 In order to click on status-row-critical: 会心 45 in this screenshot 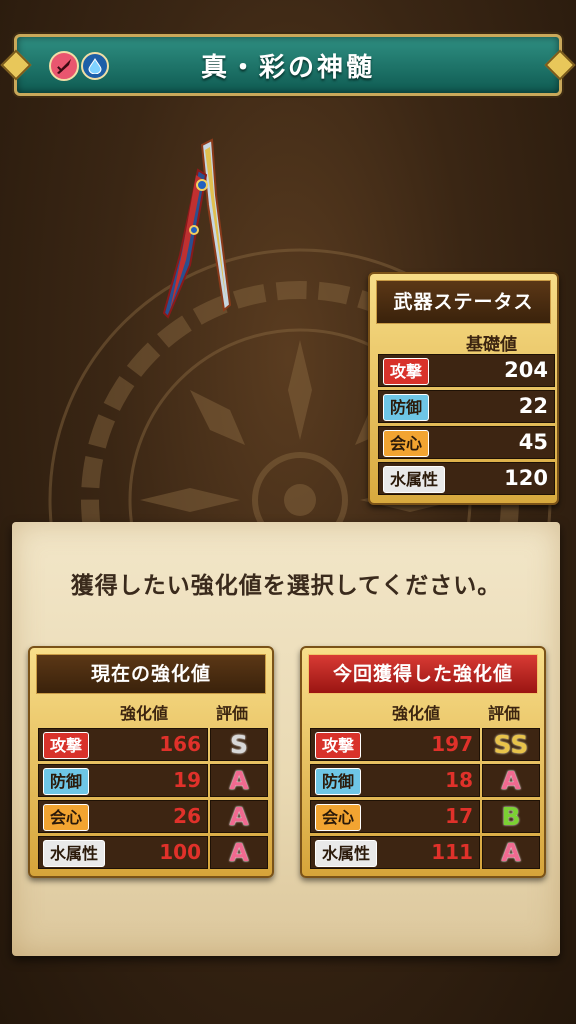, I will do `click(466, 442)`.